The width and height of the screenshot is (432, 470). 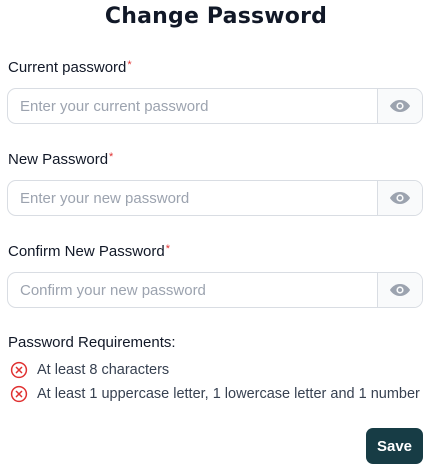 I want to click on requirement-item: At least 8 characters, so click(x=89, y=370).